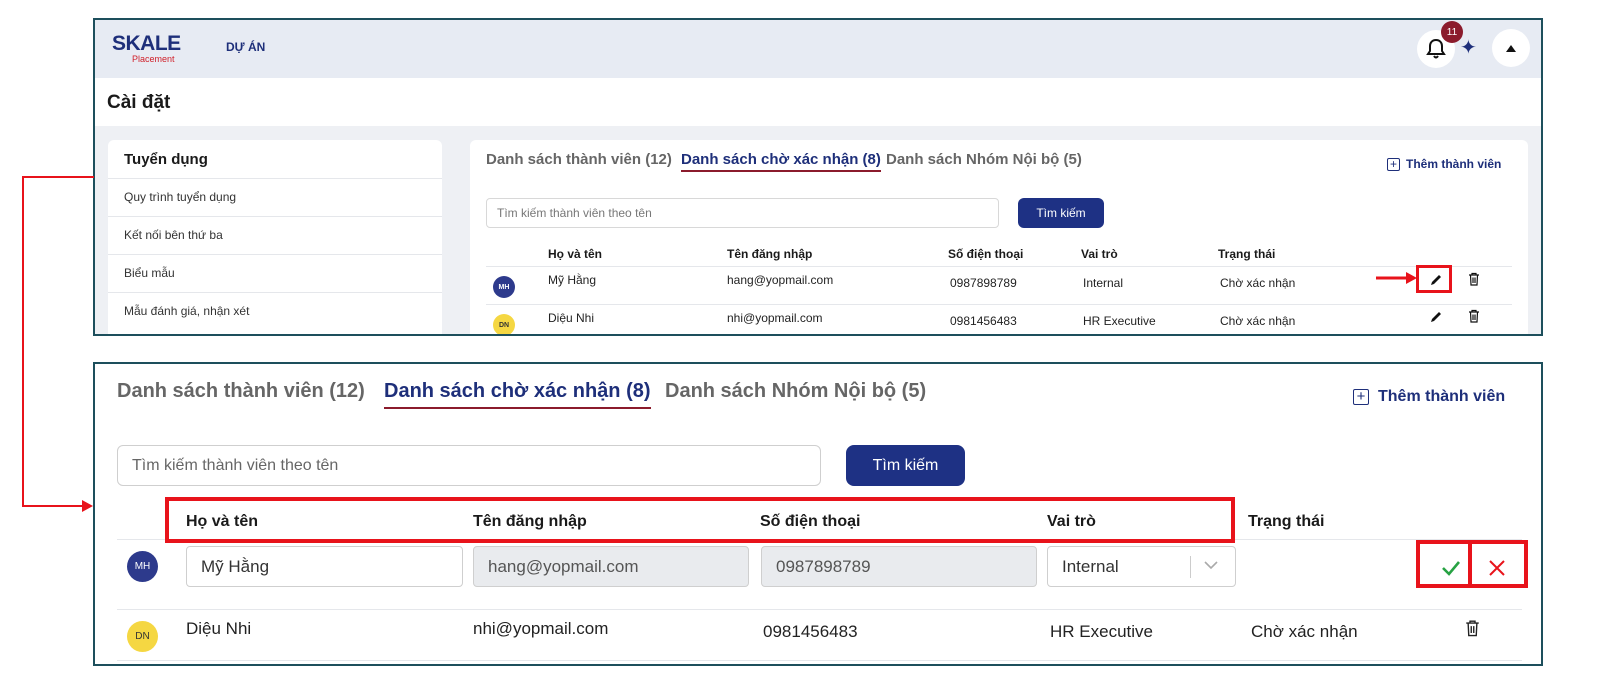 The width and height of the screenshot is (1600, 700). Describe the element at coordinates (1211, 565) in the screenshot. I see `chevron-down-icon` at that location.